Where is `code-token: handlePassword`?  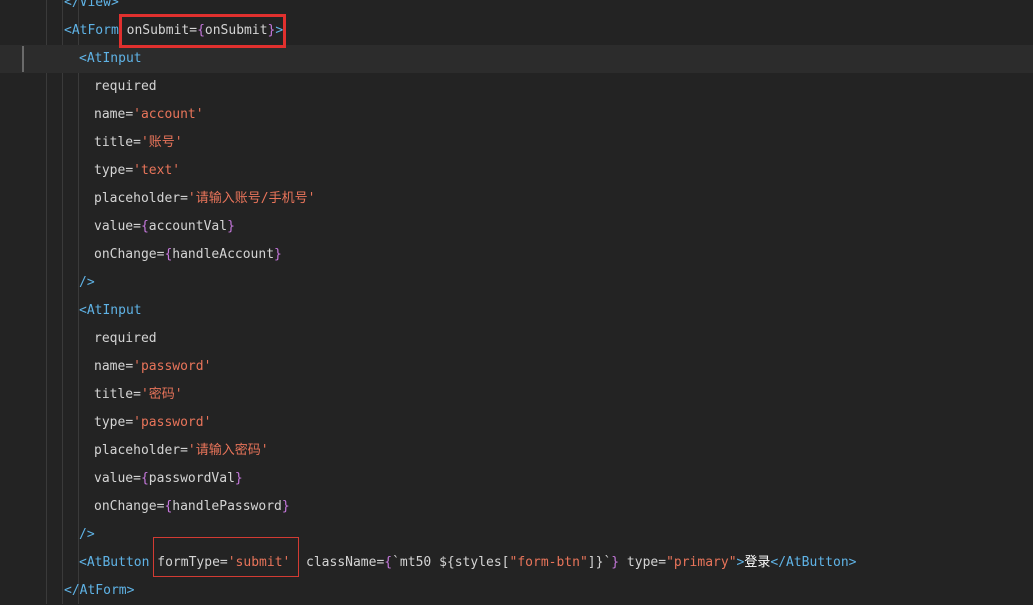 code-token: handlePassword is located at coordinates (227, 506).